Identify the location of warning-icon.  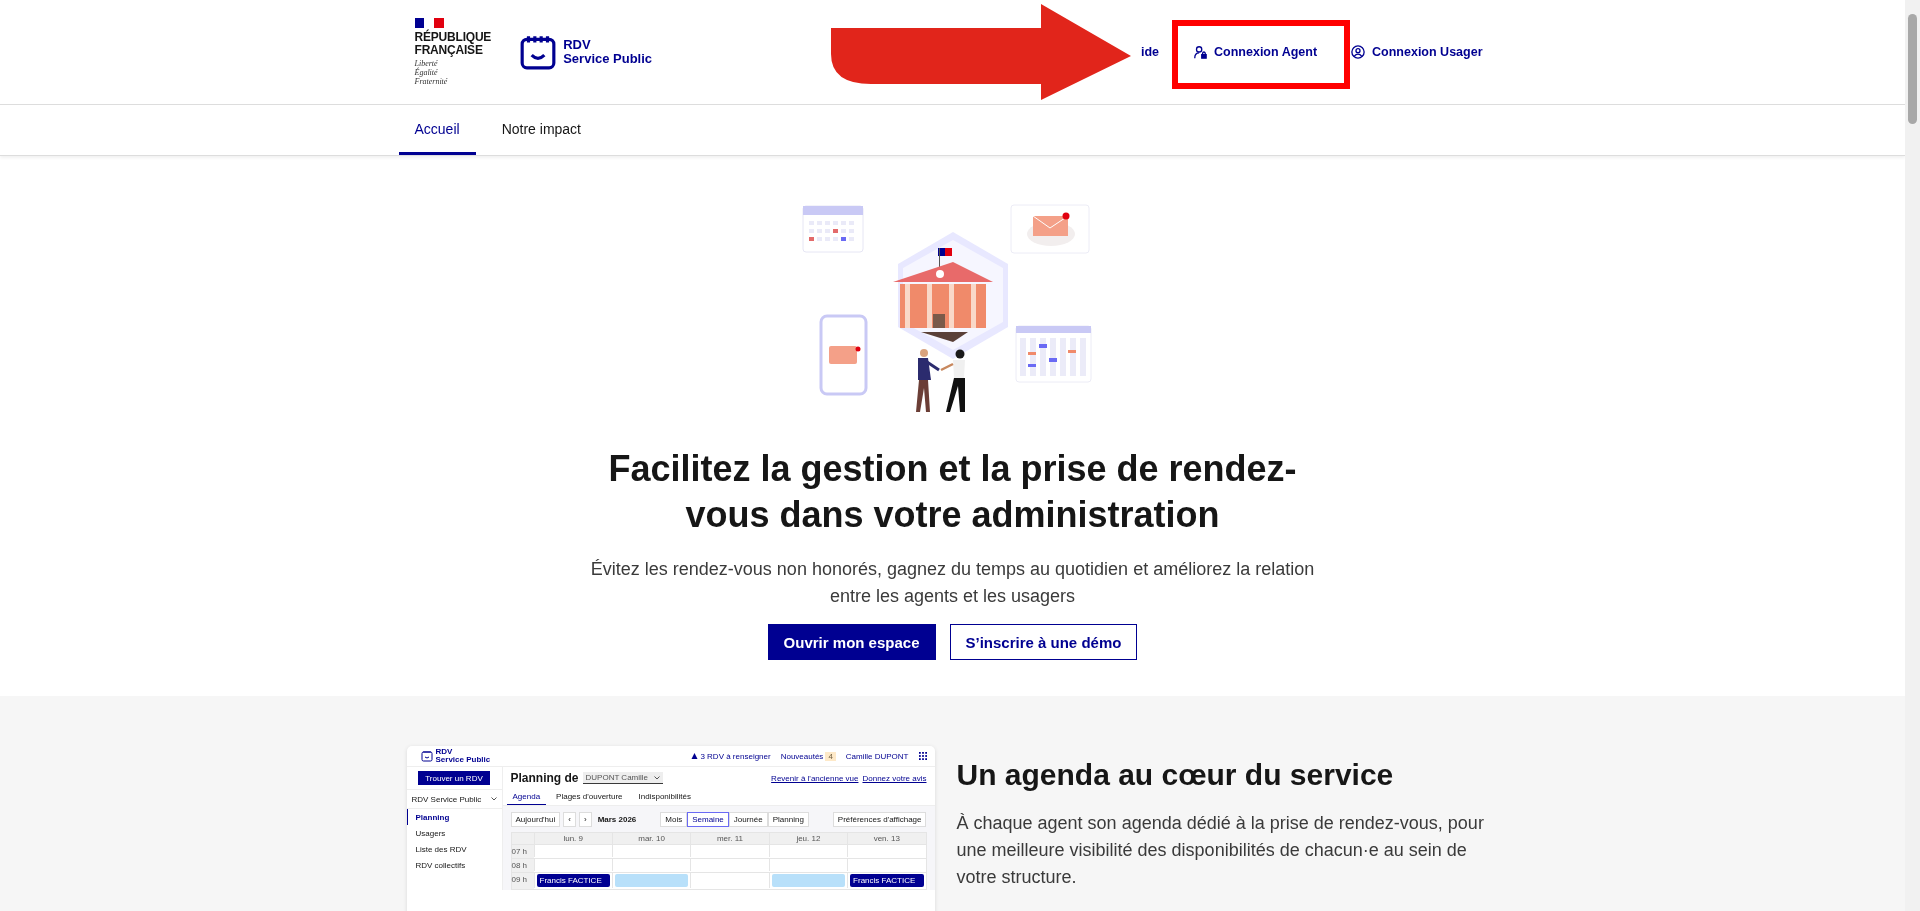
(695, 756).